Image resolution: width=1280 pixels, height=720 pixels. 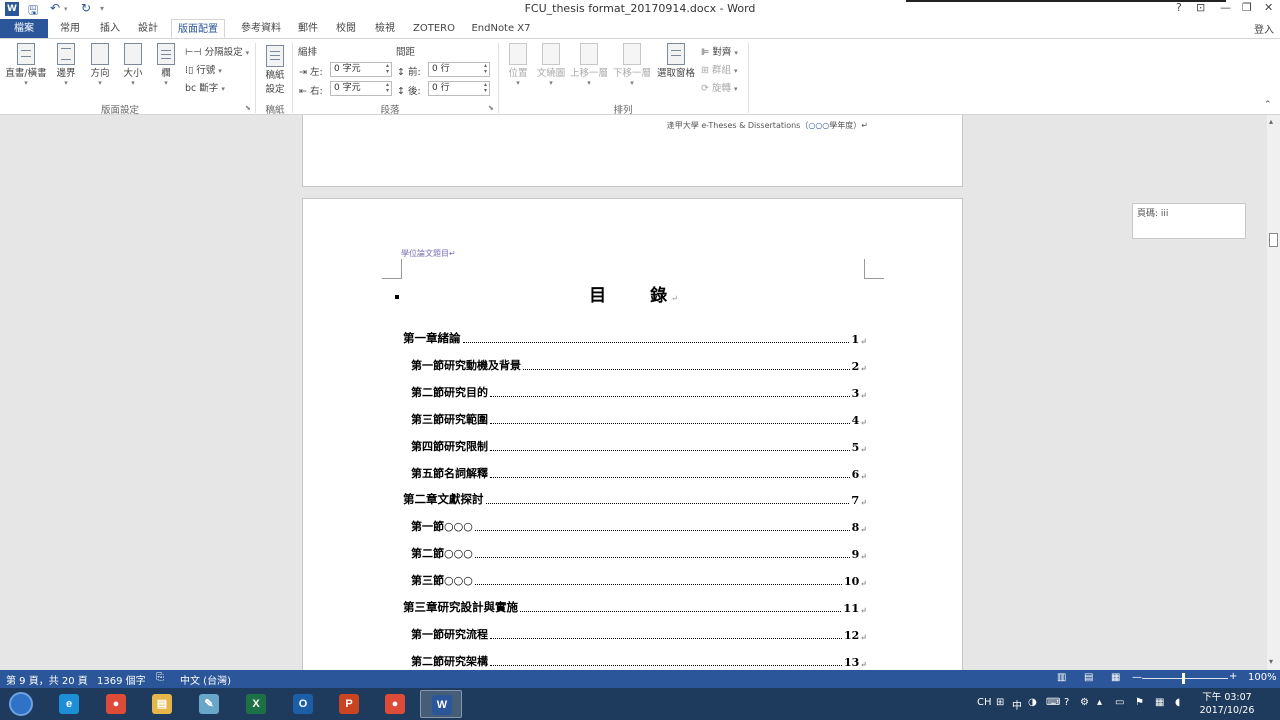 I want to click on tab-home: 常用, so click(x=70, y=28).